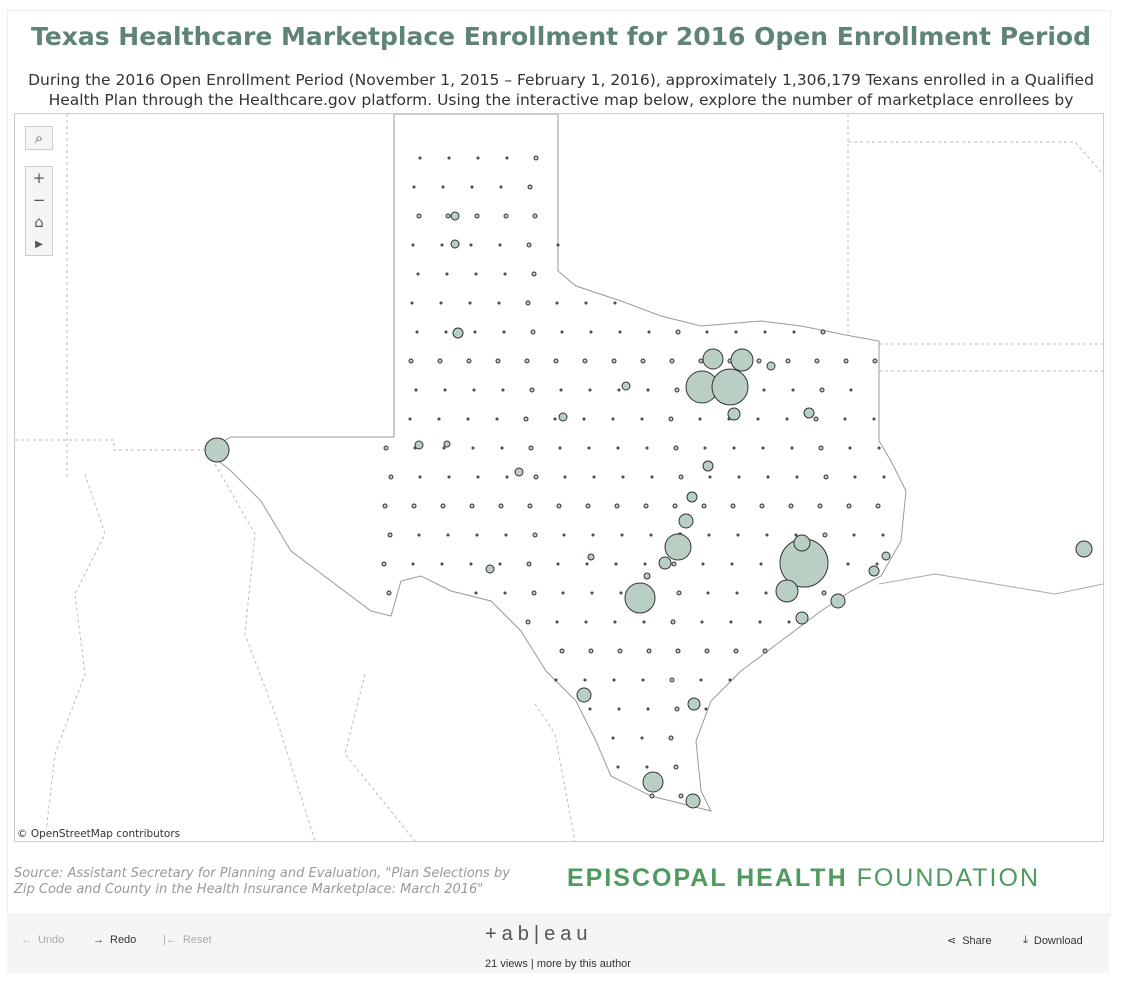  What do you see at coordinates (39, 200) in the screenshot?
I see `zoom-out-button: −` at bounding box center [39, 200].